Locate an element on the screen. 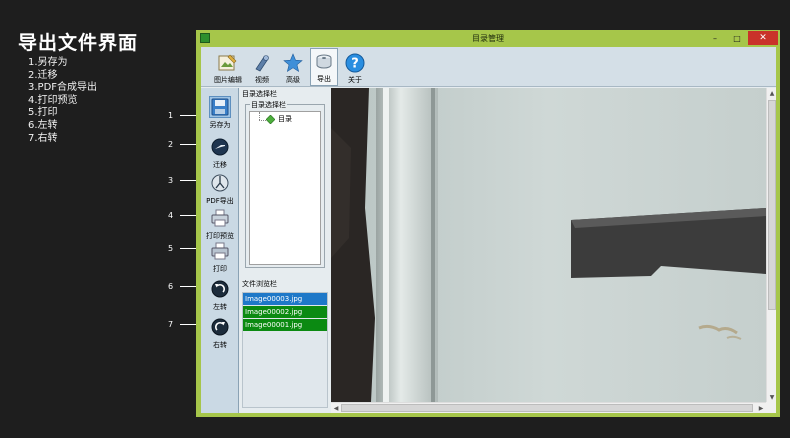 The height and width of the screenshot is (438, 790). horizontal-scroll-thumb is located at coordinates (547, 408).